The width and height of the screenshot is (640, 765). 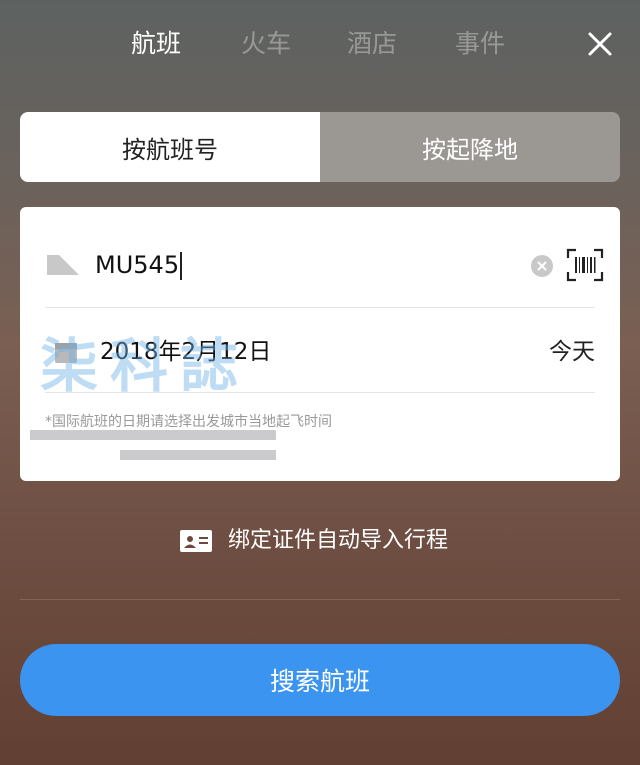 What do you see at coordinates (320, 599) in the screenshot?
I see `section-divider` at bounding box center [320, 599].